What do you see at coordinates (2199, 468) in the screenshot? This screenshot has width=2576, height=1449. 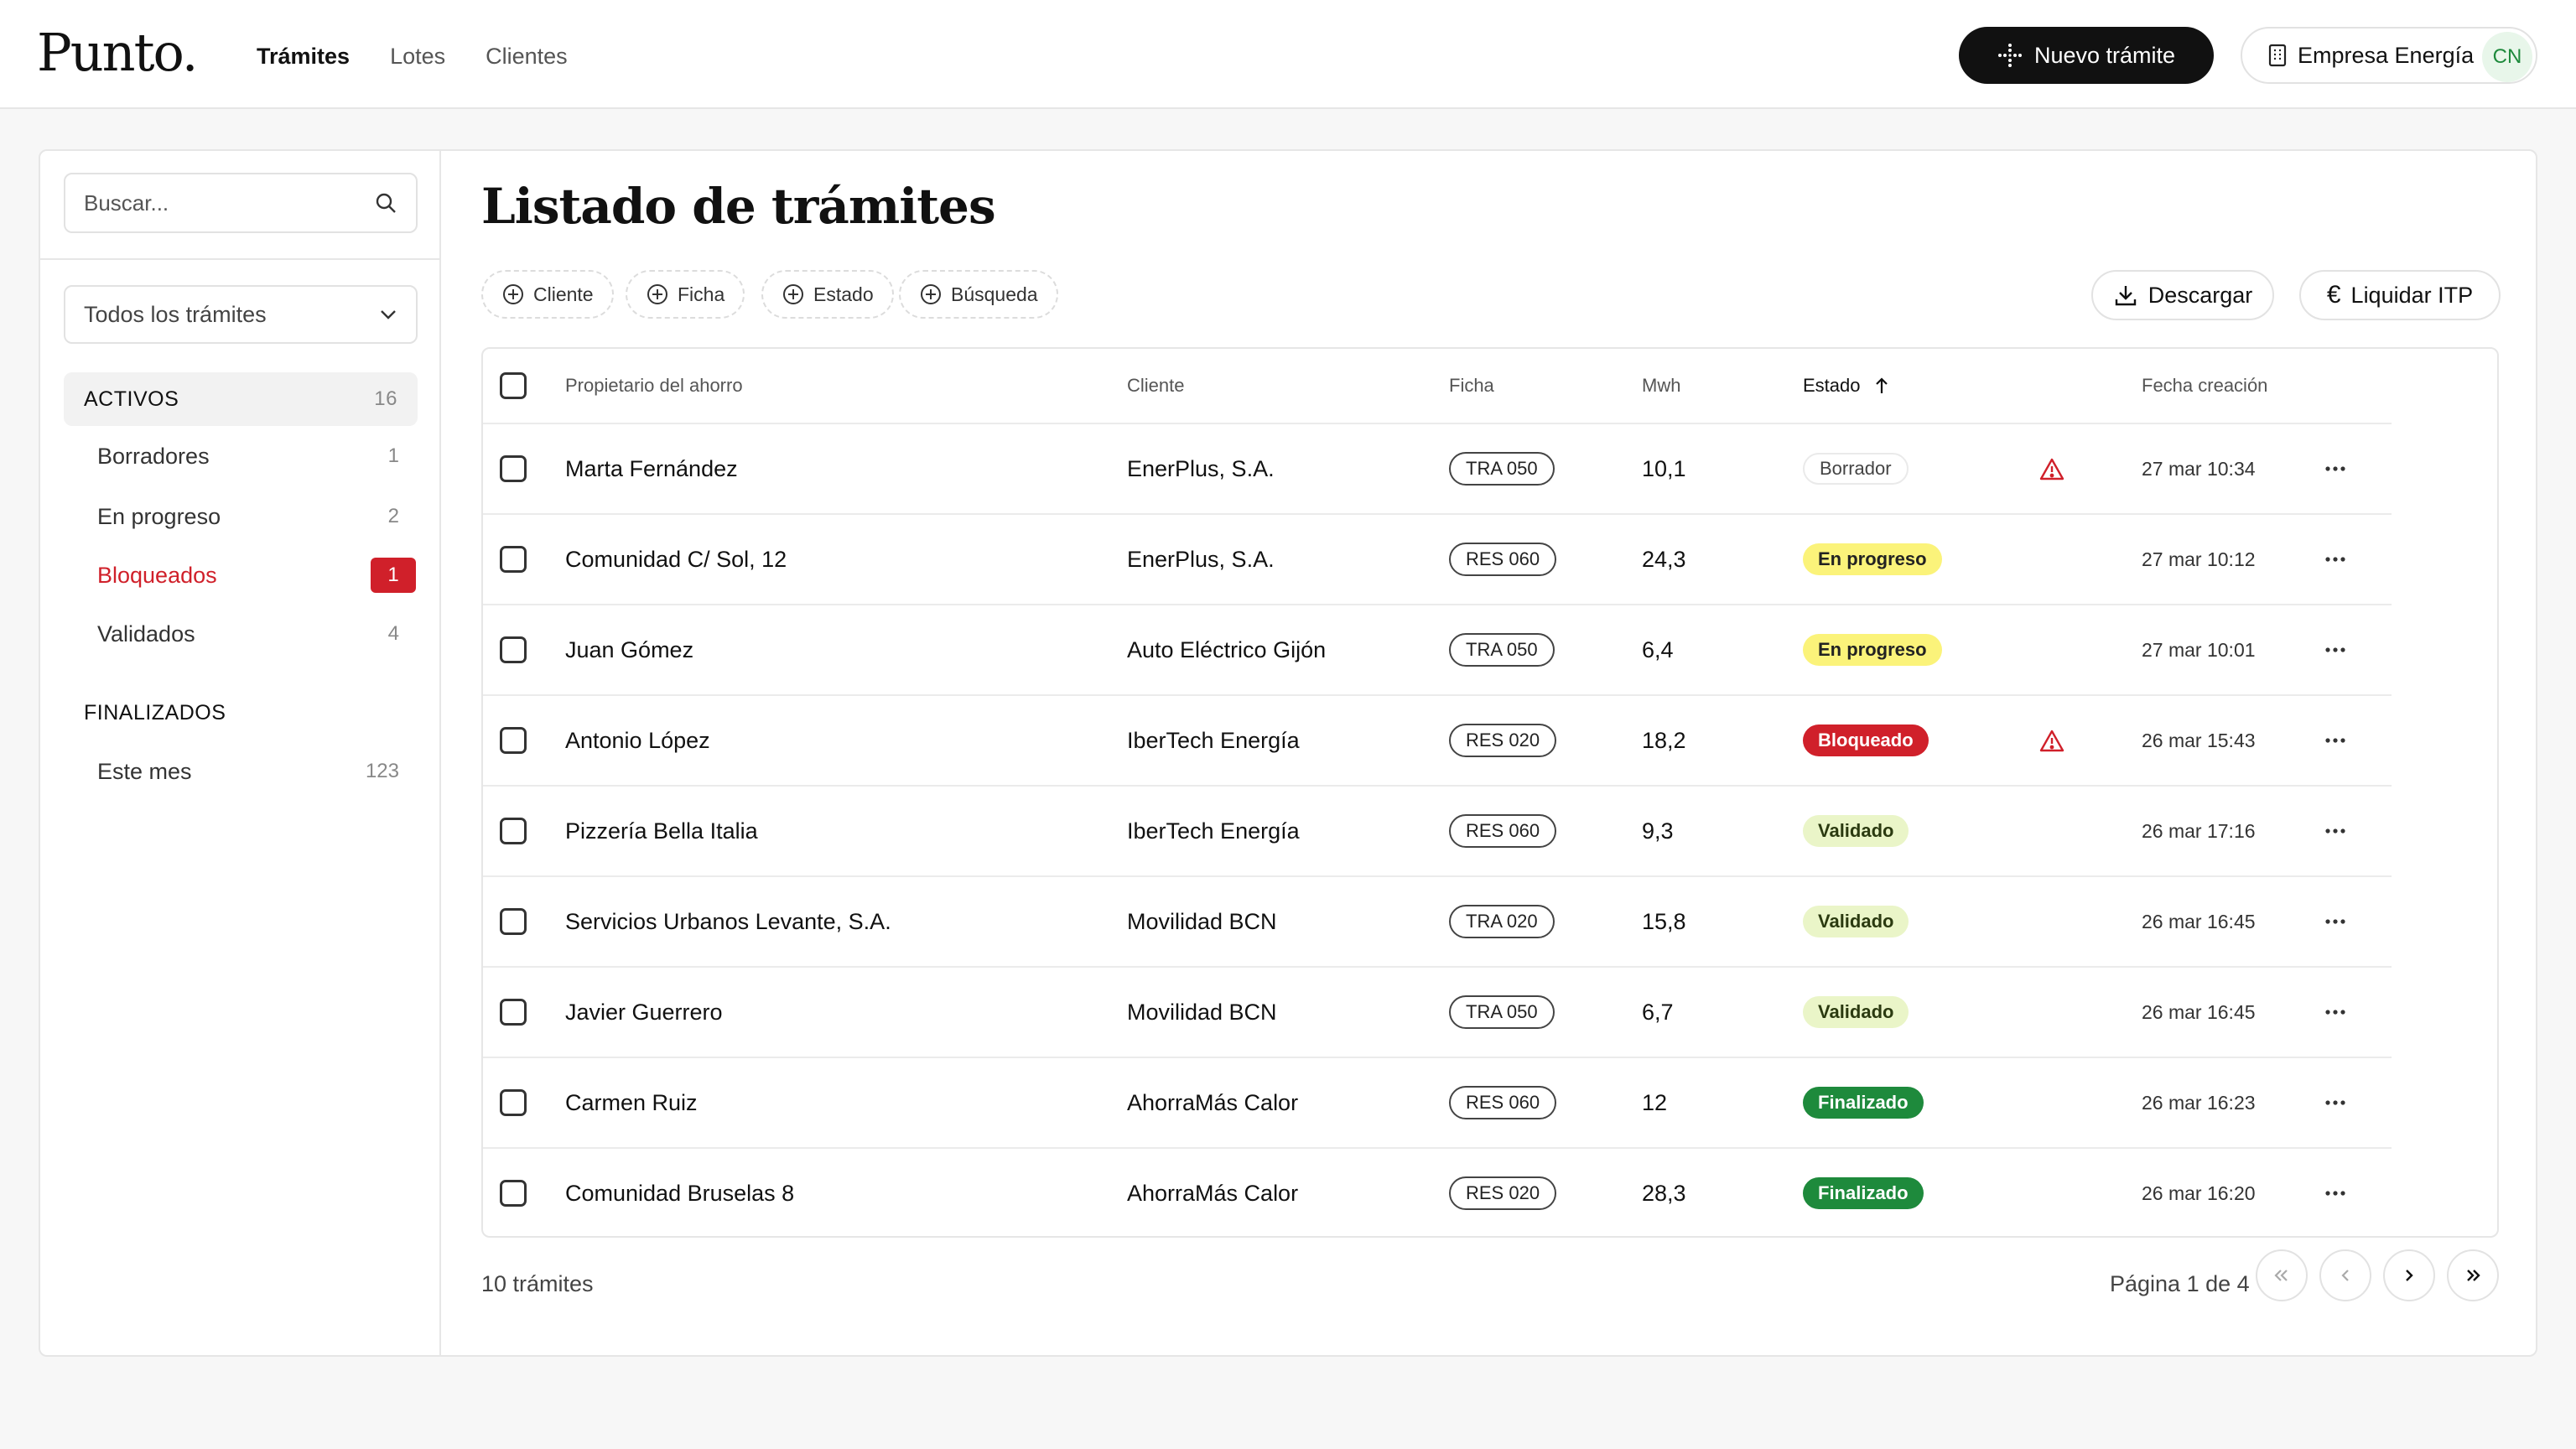 I see `row-date: 27 mar 10:34` at bounding box center [2199, 468].